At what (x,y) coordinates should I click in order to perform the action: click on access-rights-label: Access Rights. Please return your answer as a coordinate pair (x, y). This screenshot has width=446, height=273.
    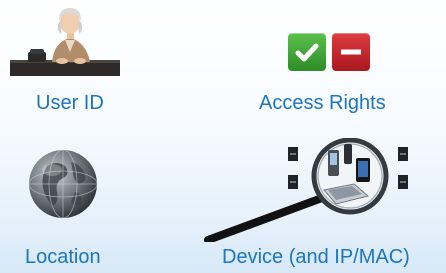
    Looking at the image, I should click on (322, 103).